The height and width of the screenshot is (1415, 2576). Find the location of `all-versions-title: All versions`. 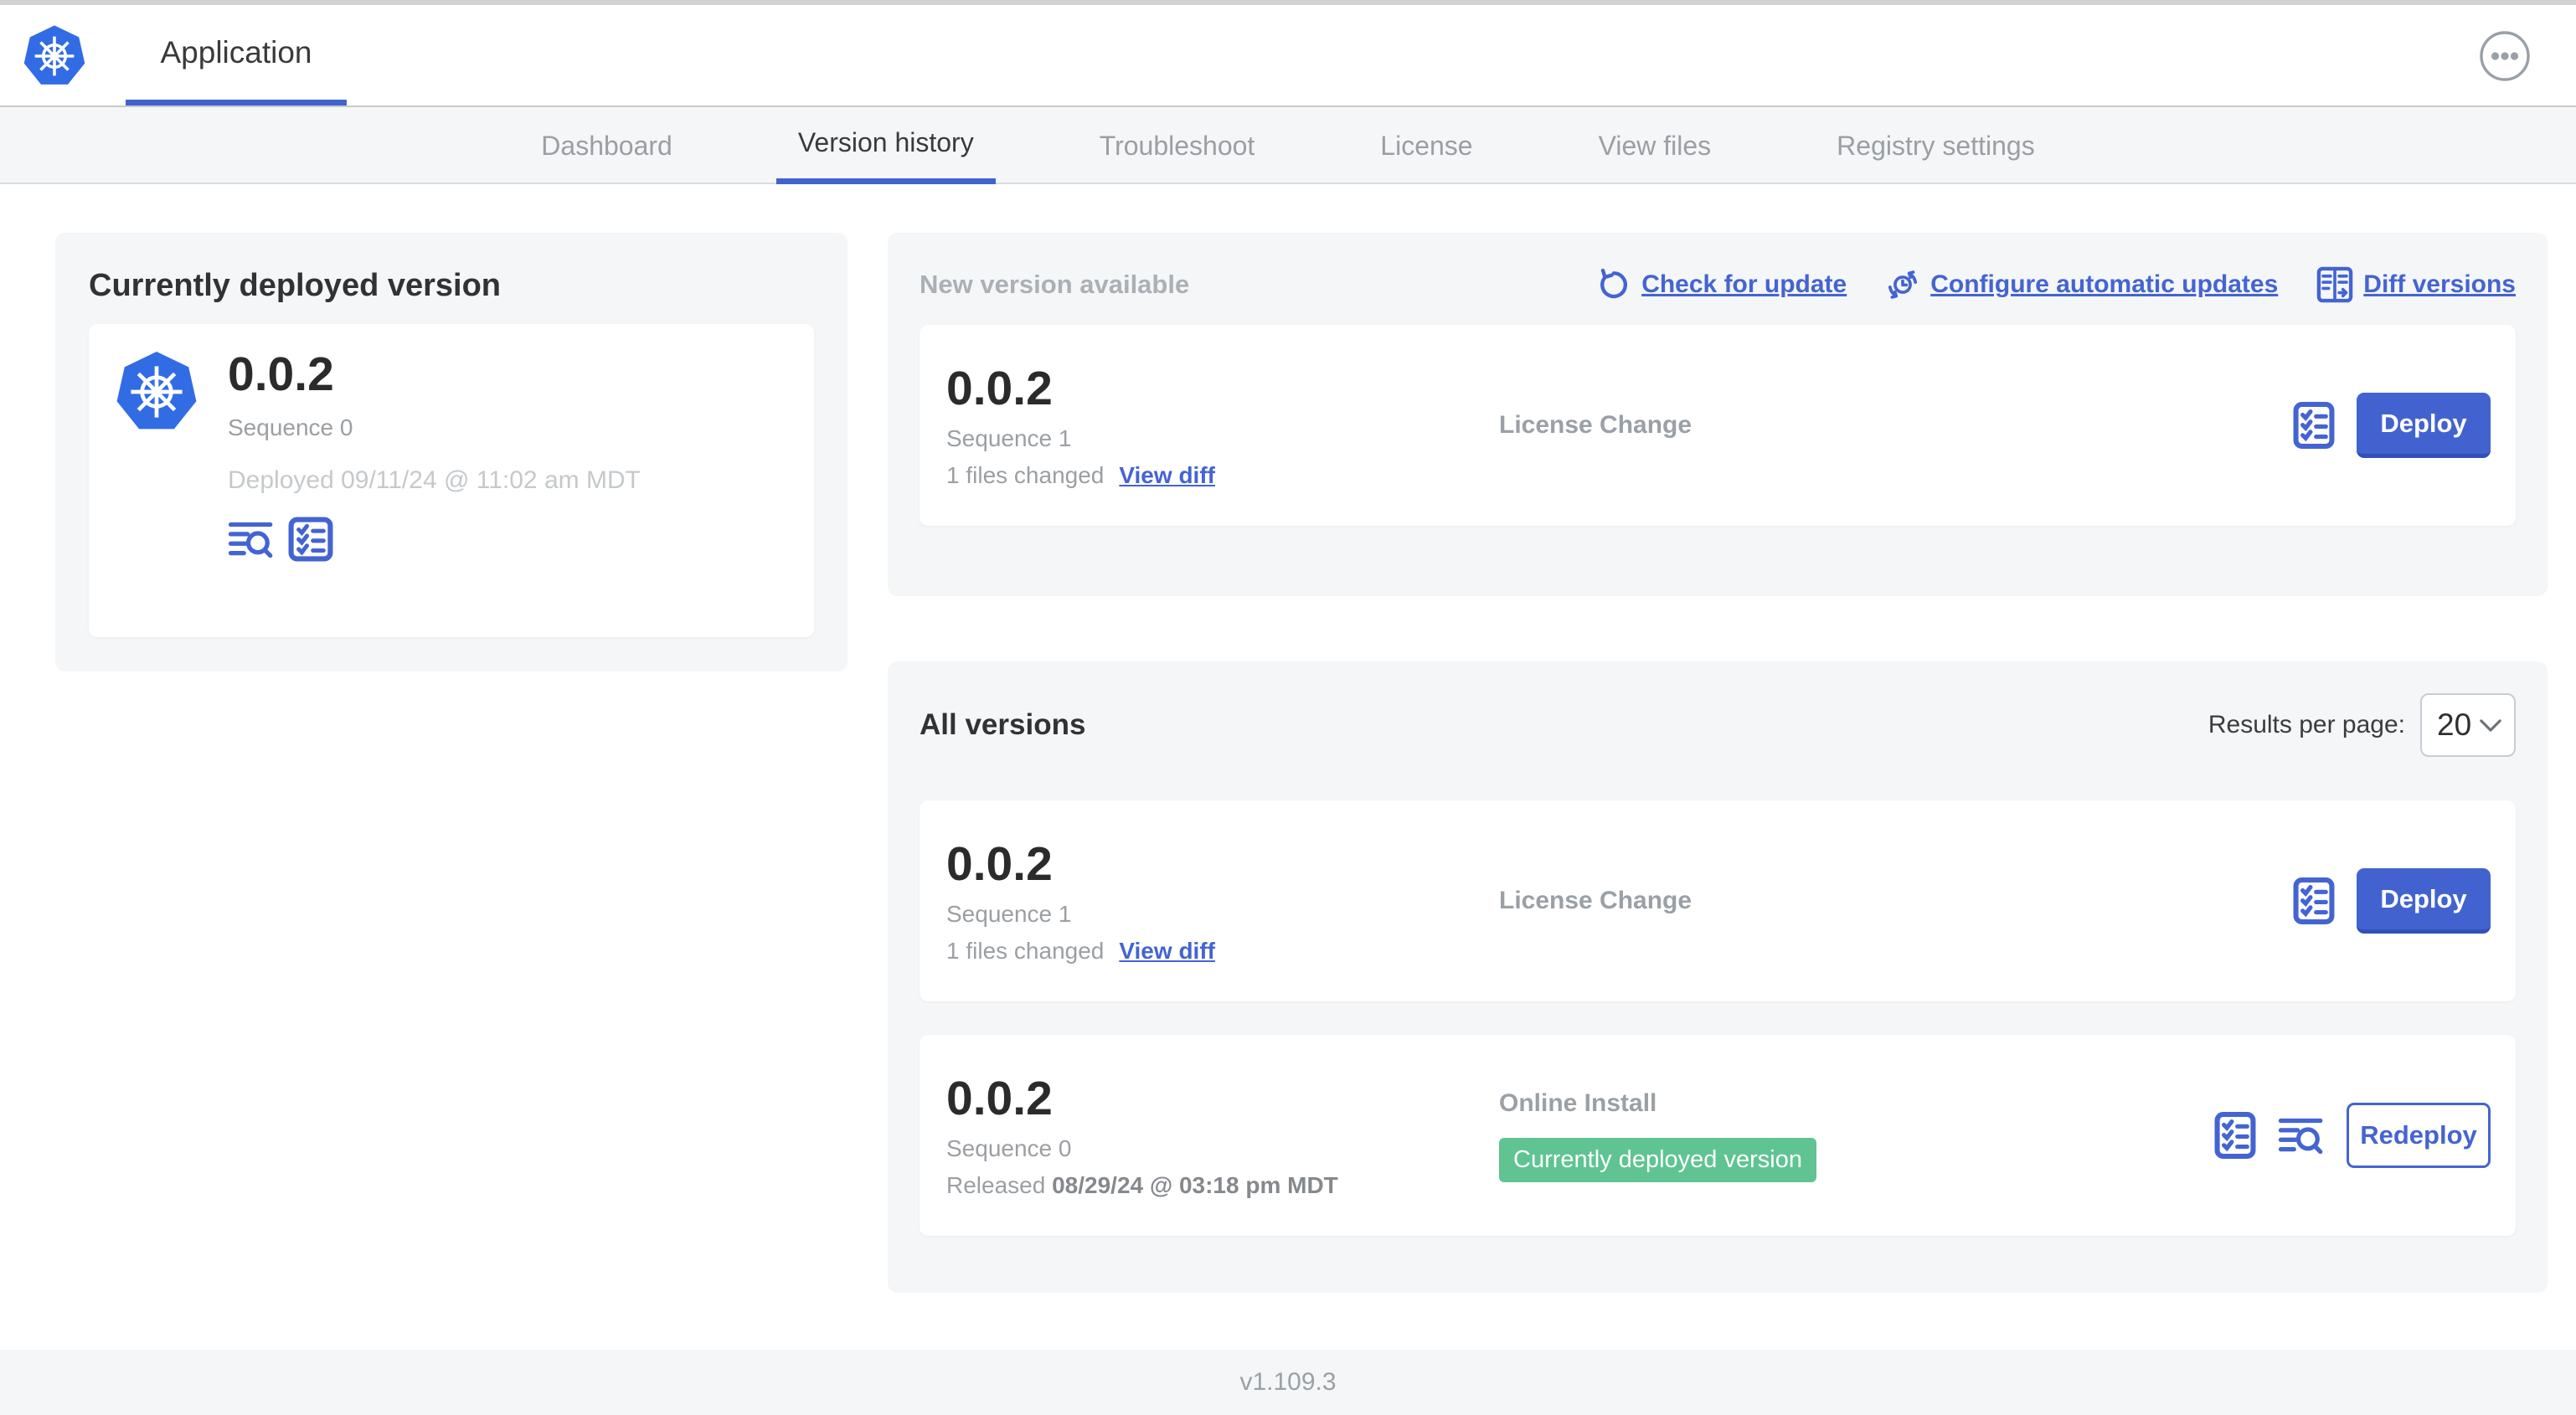

all-versions-title: All versions is located at coordinates (1003, 724).